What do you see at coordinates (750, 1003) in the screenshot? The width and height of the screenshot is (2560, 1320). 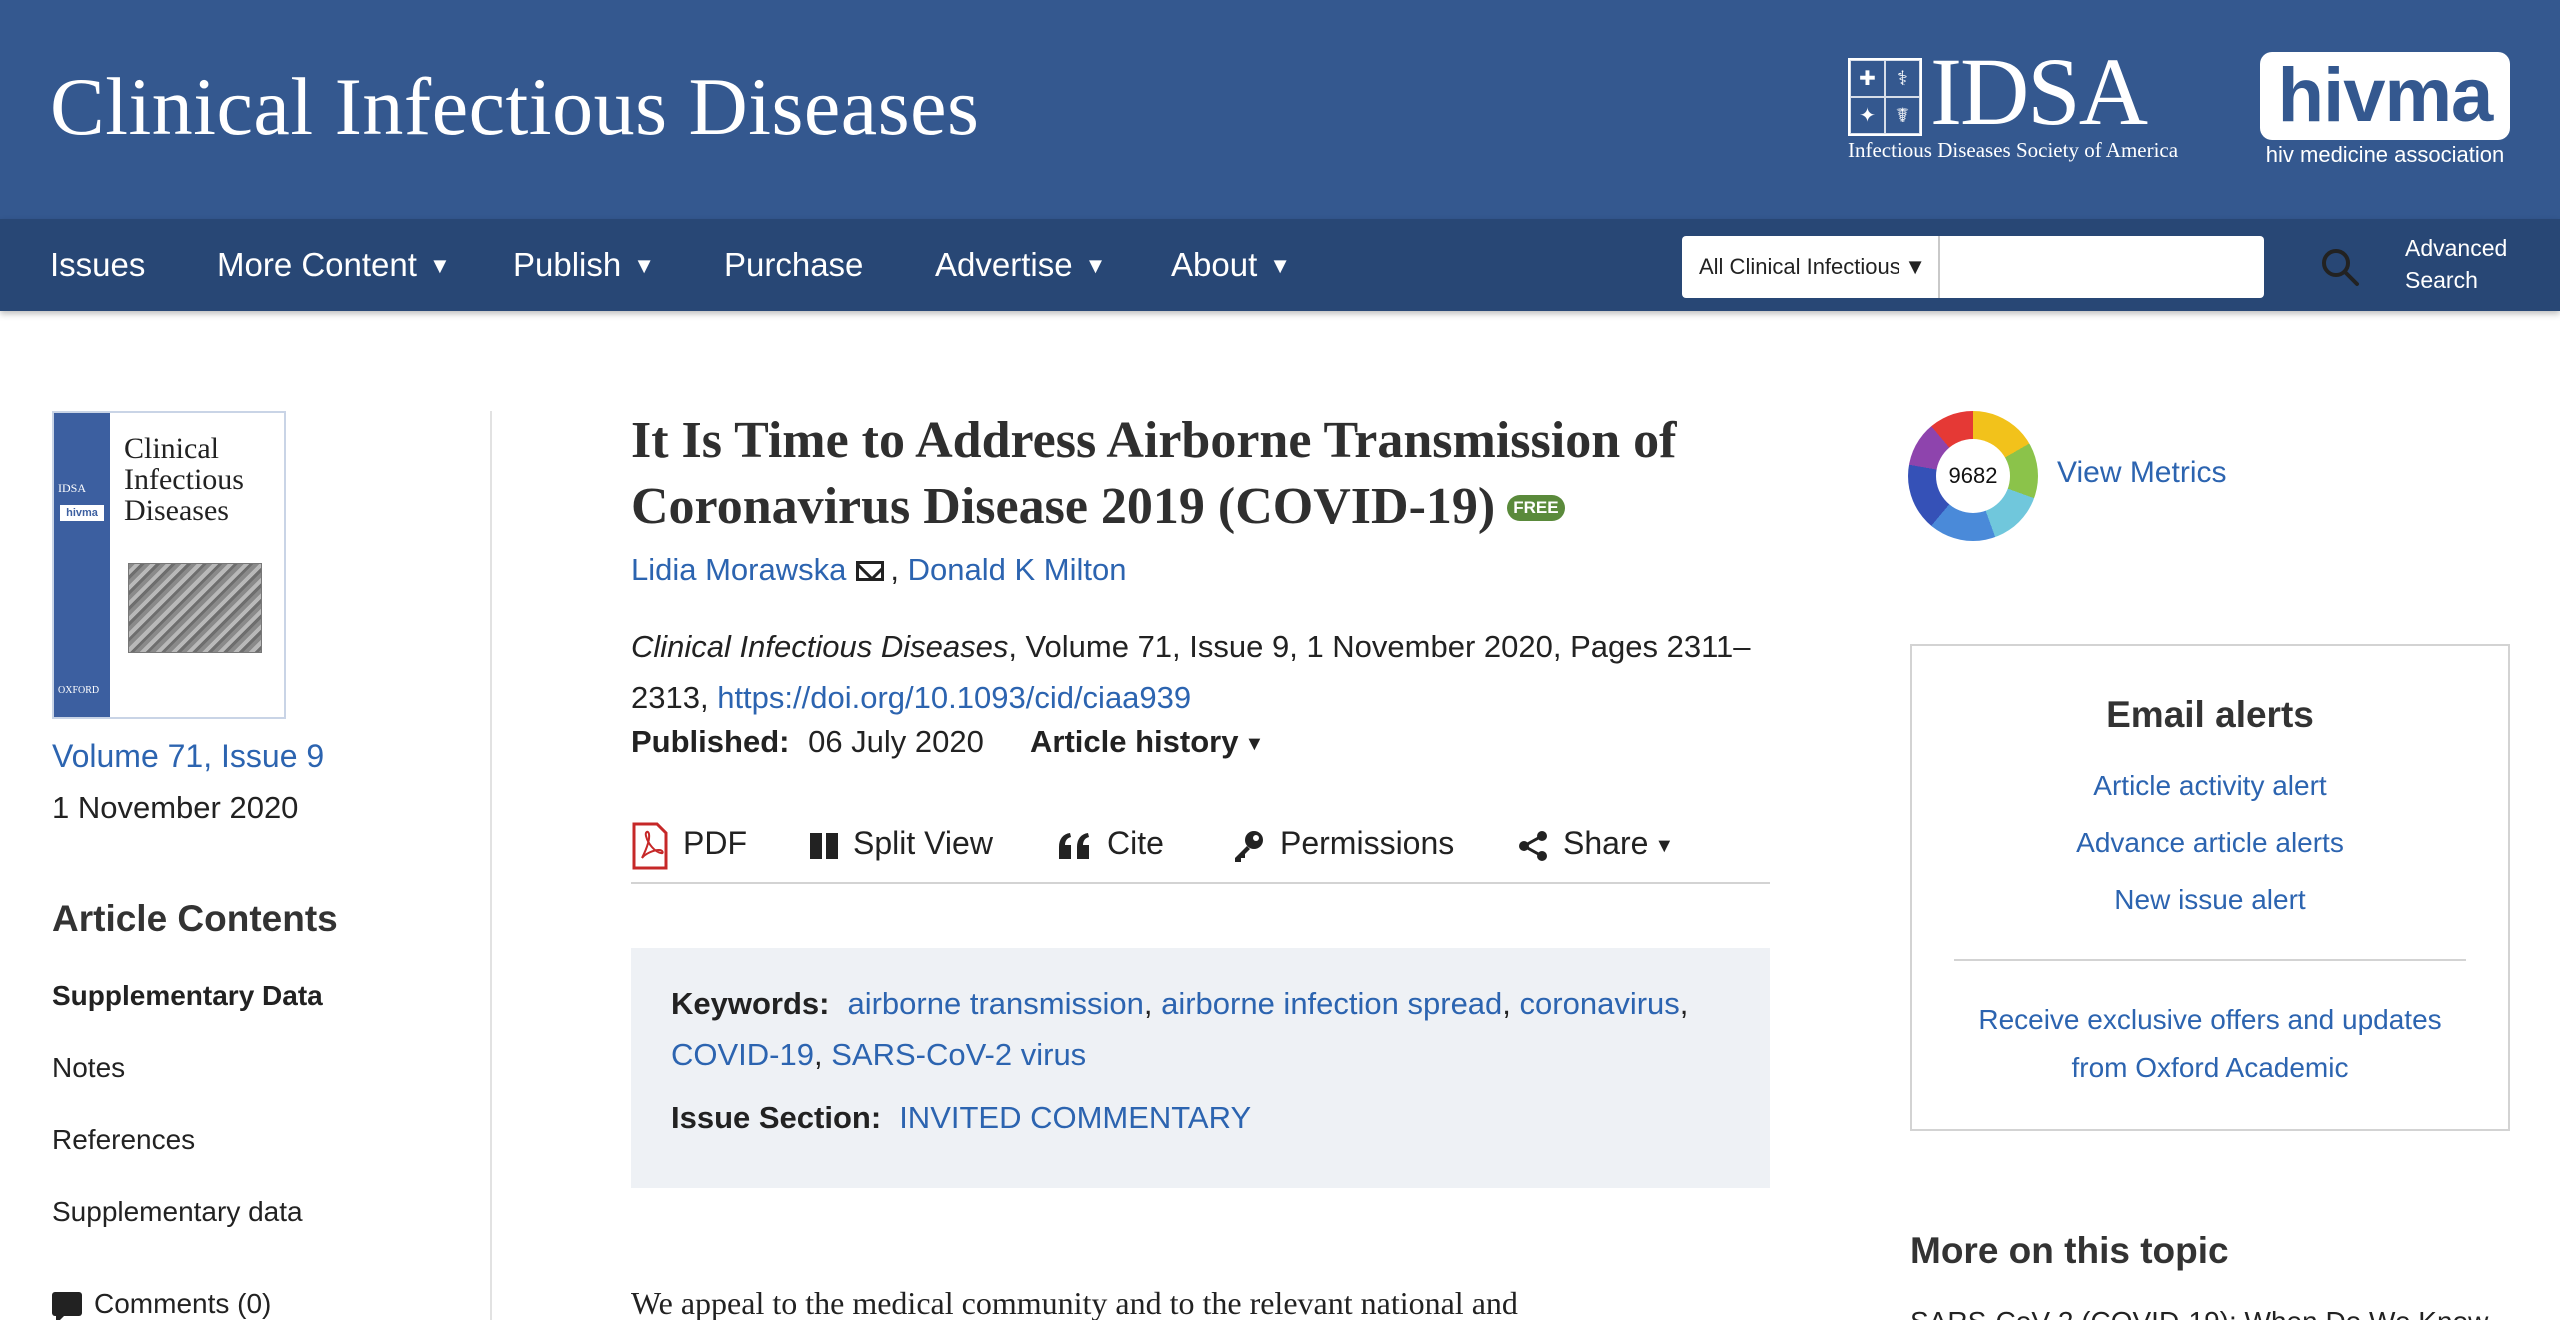 I see `keywords-label: Keywords:` at bounding box center [750, 1003].